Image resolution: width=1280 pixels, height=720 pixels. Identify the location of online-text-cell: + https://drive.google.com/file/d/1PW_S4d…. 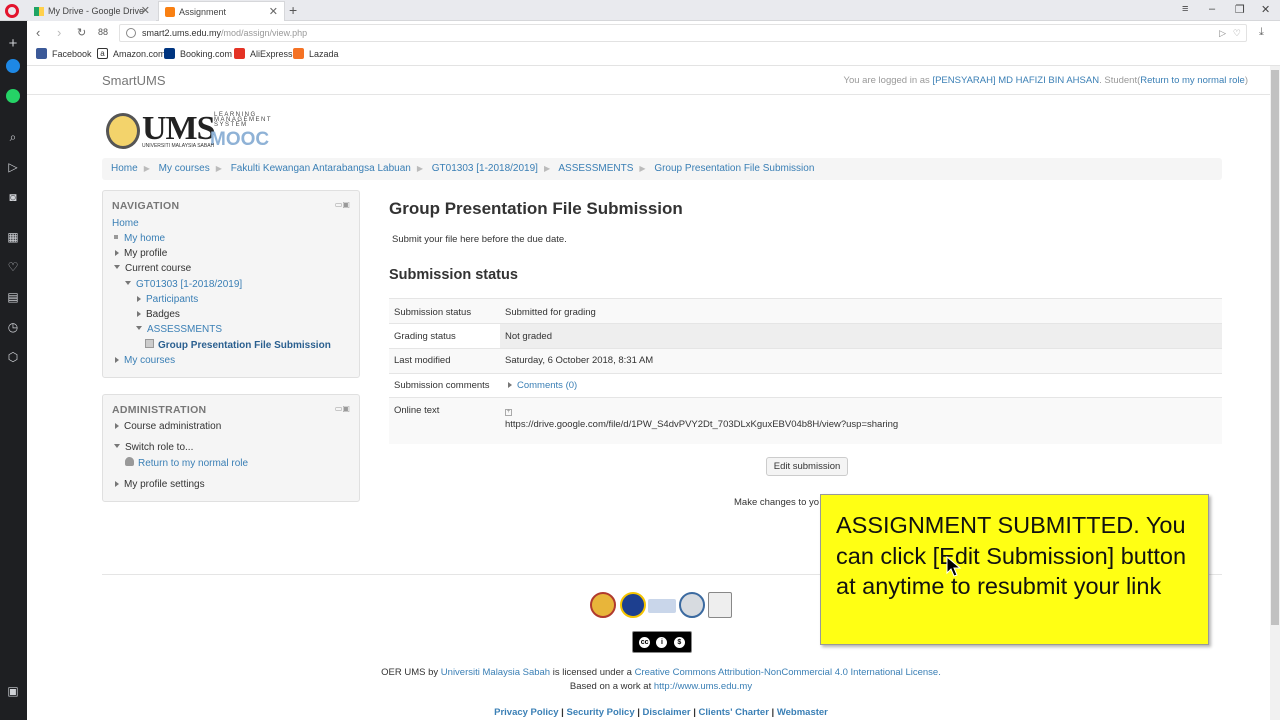
(861, 420).